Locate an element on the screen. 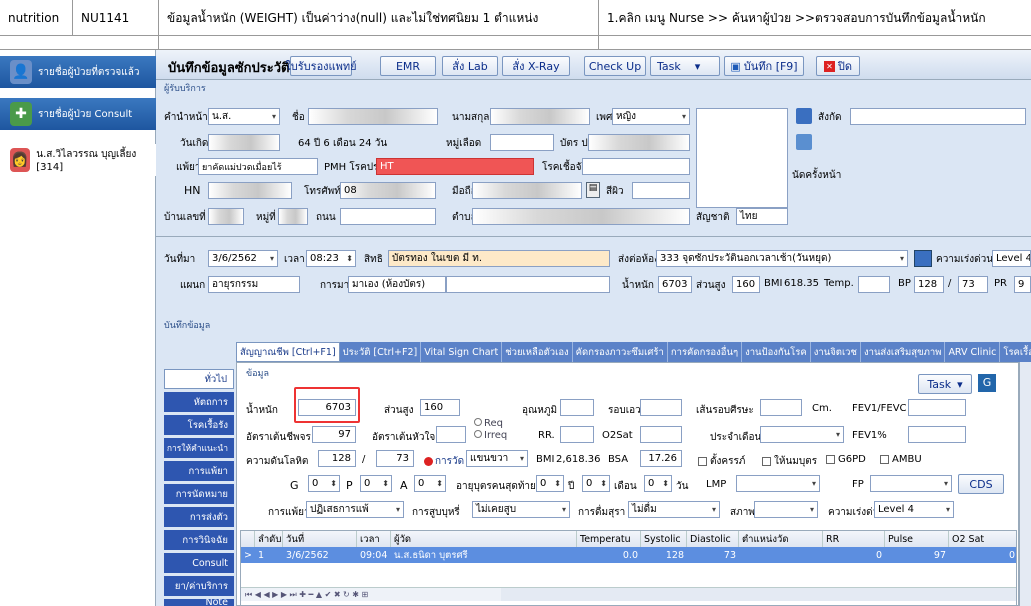 This screenshot has height=606, width=1031. grid-header: วันที่ is located at coordinates (320, 539).